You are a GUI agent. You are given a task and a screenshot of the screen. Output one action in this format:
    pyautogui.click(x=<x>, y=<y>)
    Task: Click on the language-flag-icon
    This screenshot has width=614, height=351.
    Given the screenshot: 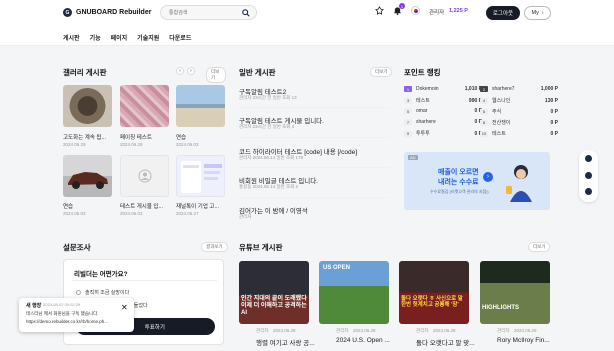 What is the action you would take?
    pyautogui.click(x=415, y=10)
    